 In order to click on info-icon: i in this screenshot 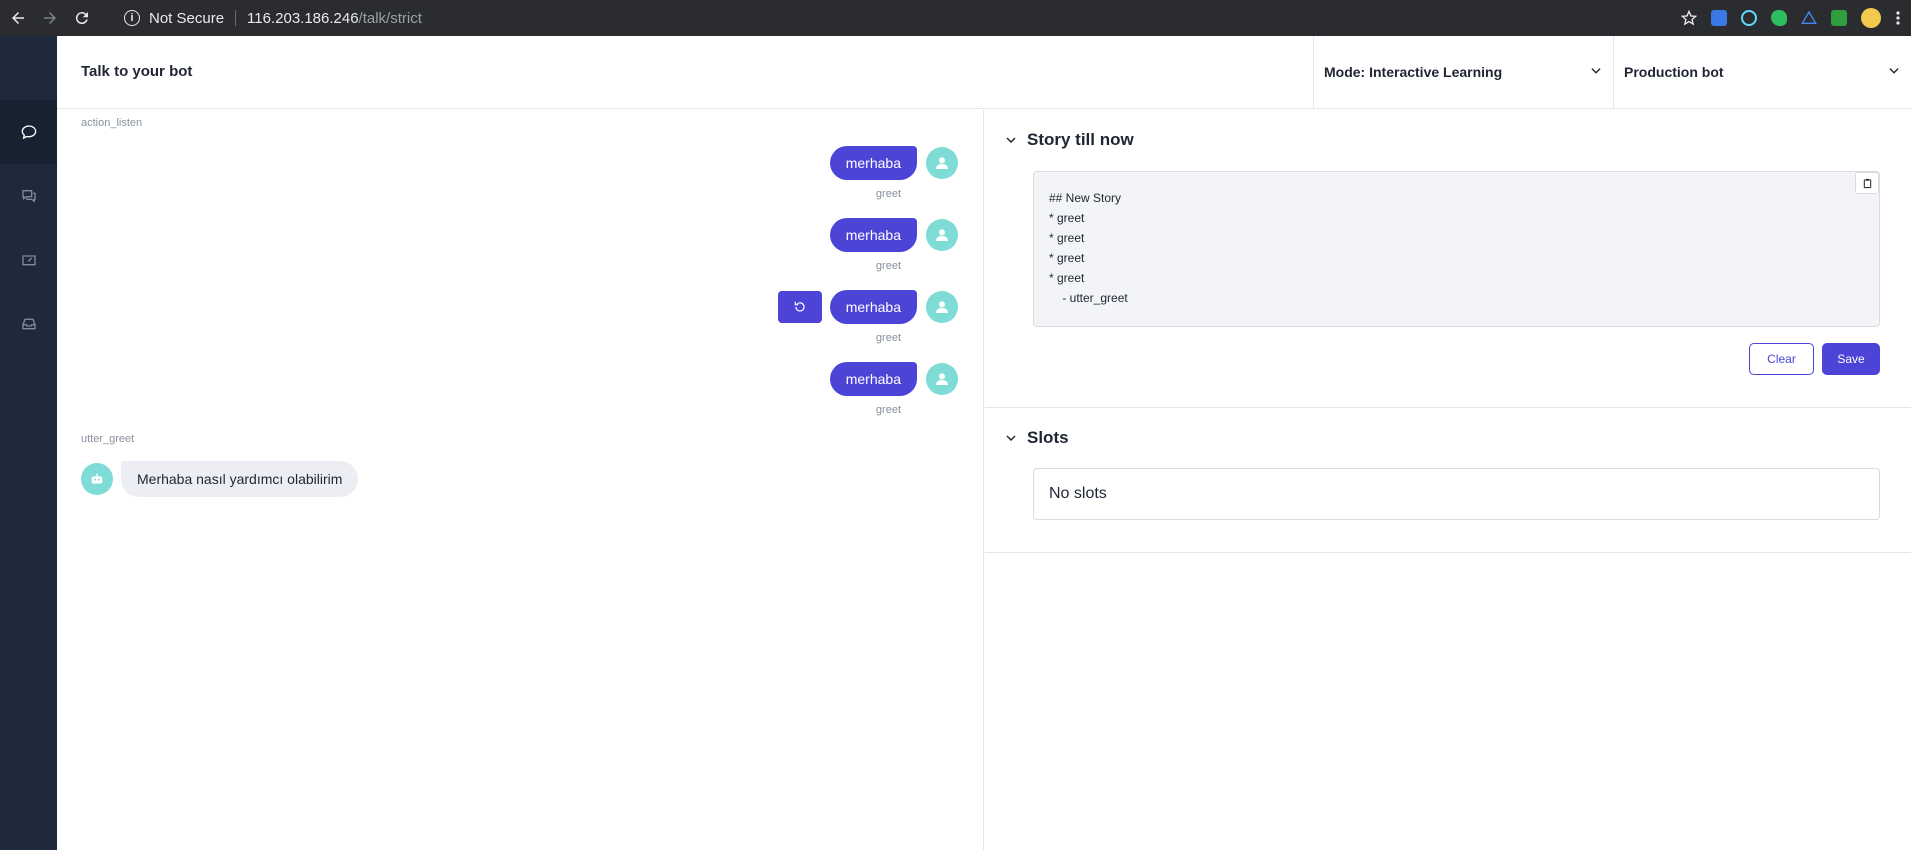, I will do `click(132, 18)`.